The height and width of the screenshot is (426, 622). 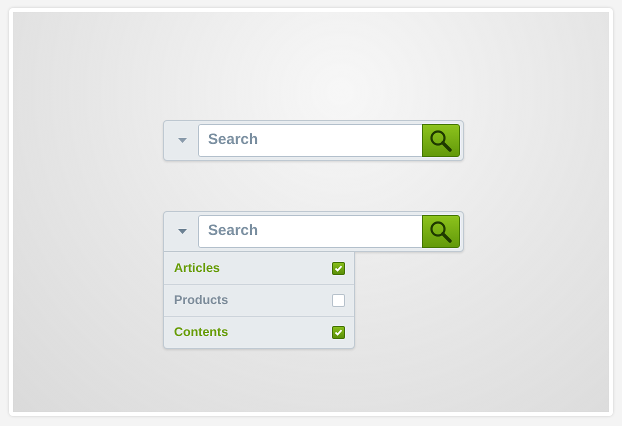 What do you see at coordinates (201, 301) in the screenshot?
I see `option-label: Products` at bounding box center [201, 301].